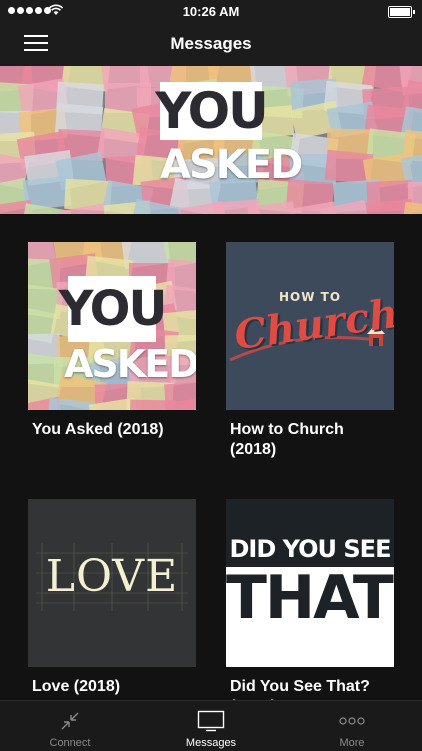 This screenshot has width=422, height=751. I want to click on series-thumbnail: HOW TO Church, so click(310, 326).